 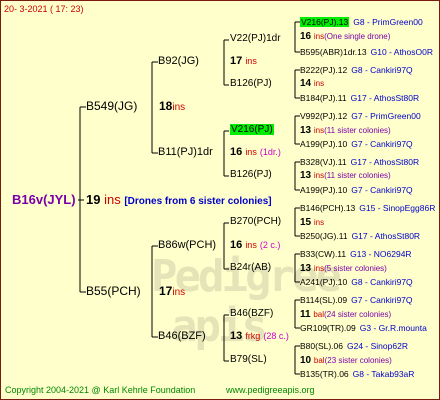 I want to click on g3-info: 13 ins(11 sister colonies), so click(x=345, y=131).